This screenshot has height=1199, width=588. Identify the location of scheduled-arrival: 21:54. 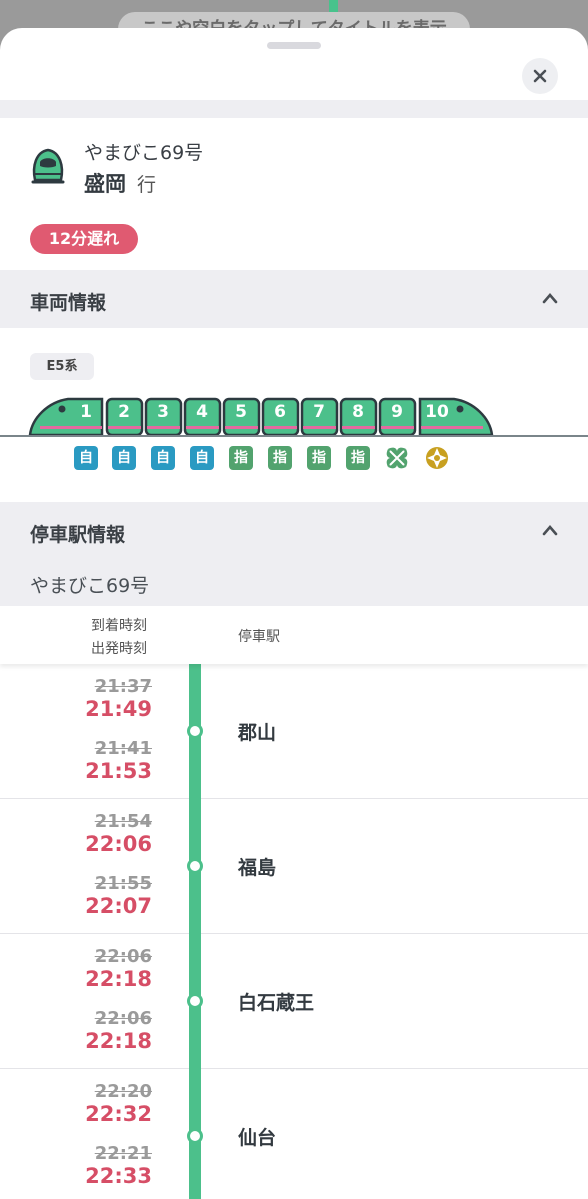
(123, 821).